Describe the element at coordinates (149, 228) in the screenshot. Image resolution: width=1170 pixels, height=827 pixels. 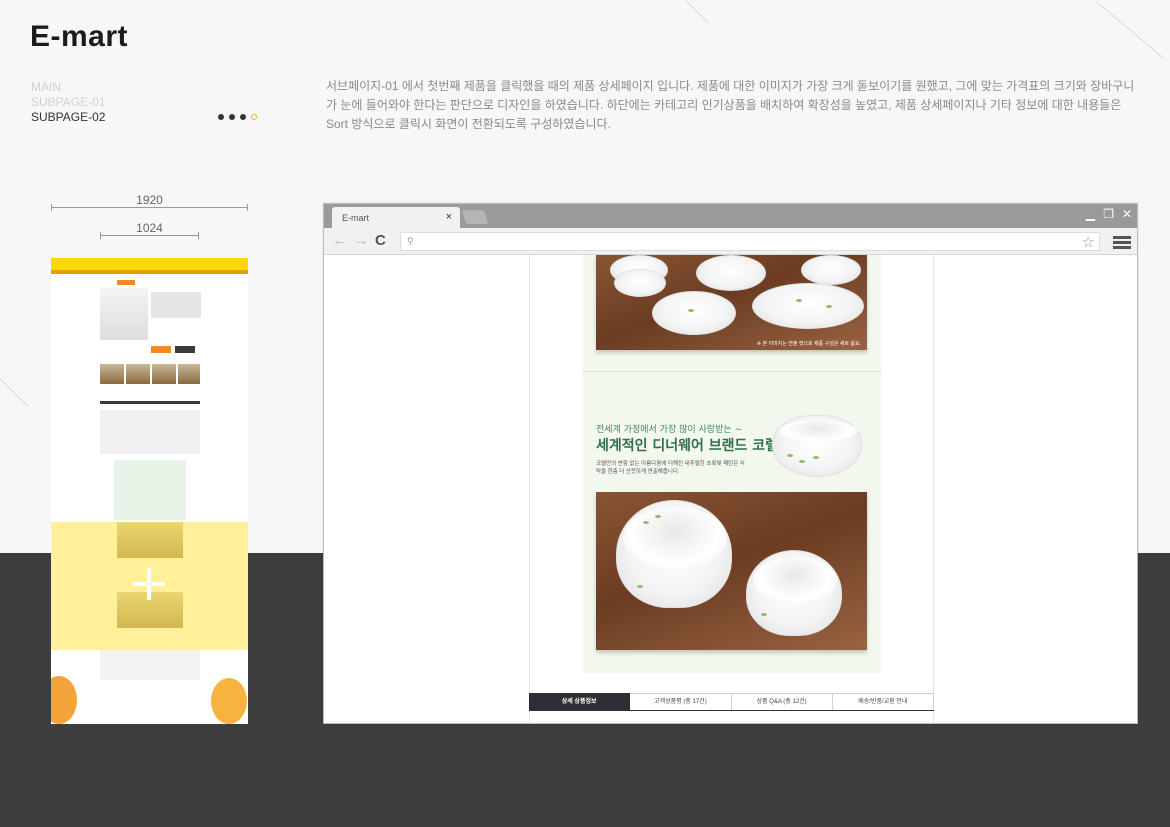
I see `dimension-label-inner: 1024` at that location.